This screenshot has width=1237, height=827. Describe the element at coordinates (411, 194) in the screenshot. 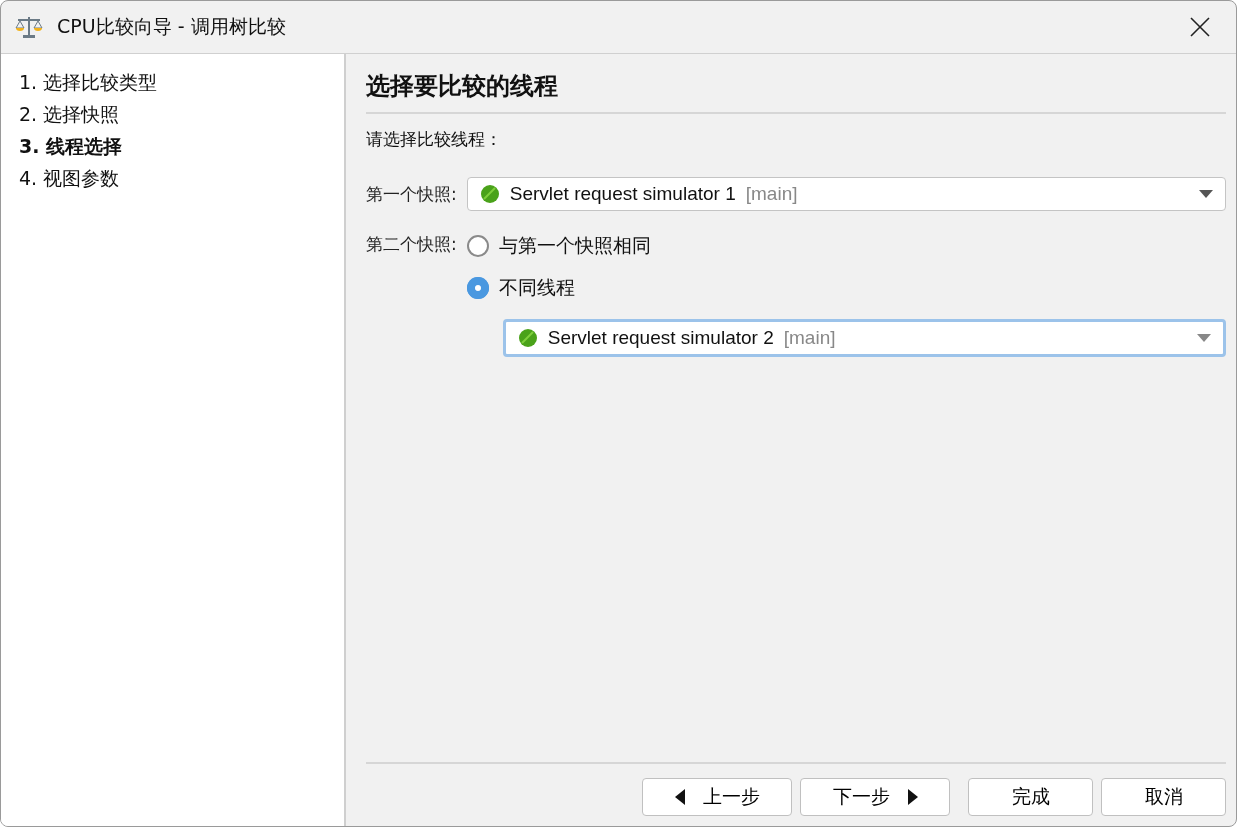

I see `field-label: 第一个快照:` at that location.